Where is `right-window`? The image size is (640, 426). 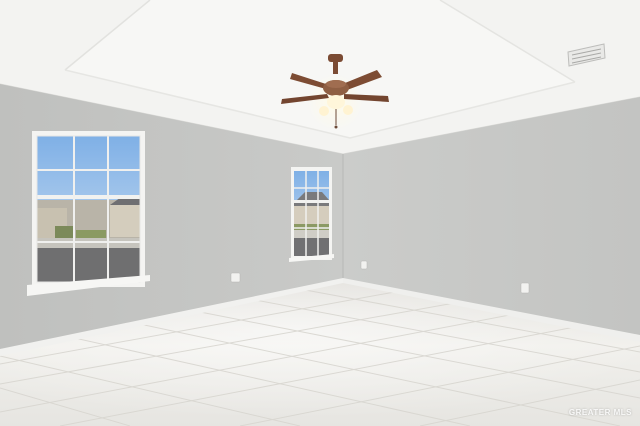 right-window is located at coordinates (311, 214).